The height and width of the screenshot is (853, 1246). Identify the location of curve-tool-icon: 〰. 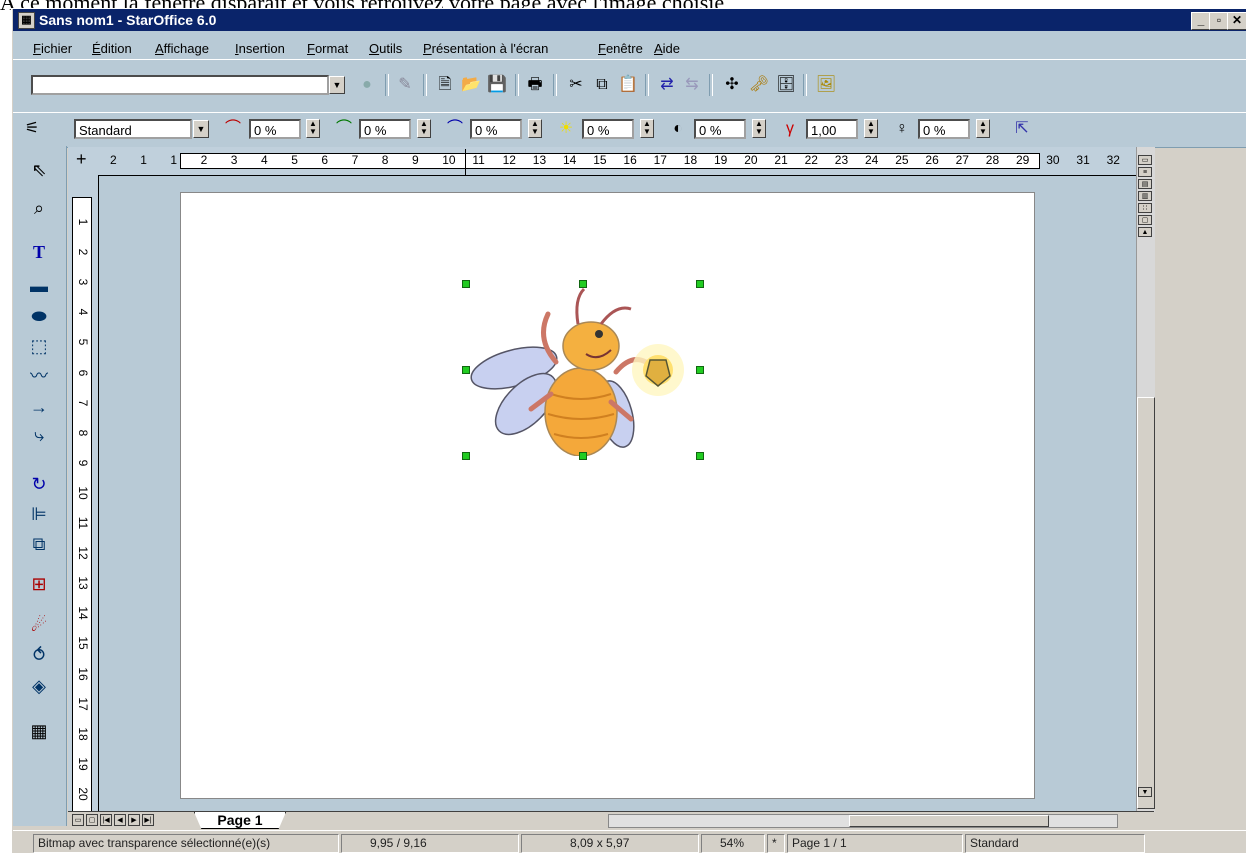
(39, 376).